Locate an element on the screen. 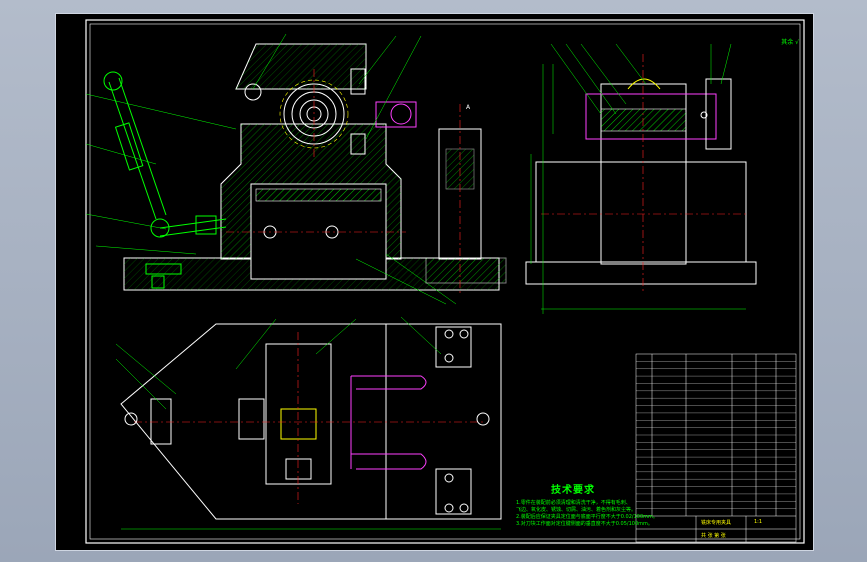 The width and height of the screenshot is (867, 562). bom-row-lines is located at coordinates (716, 435).